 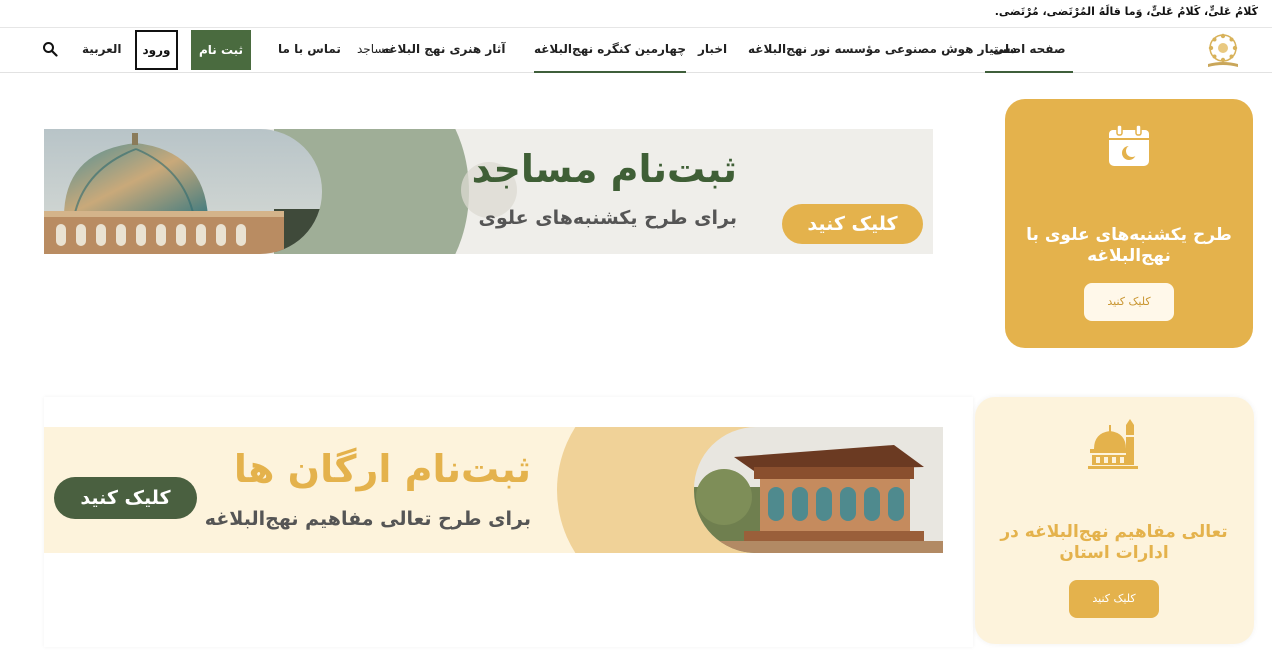 I want to click on mosques-banner-cta-button: کلیک کنید, so click(x=852, y=224).